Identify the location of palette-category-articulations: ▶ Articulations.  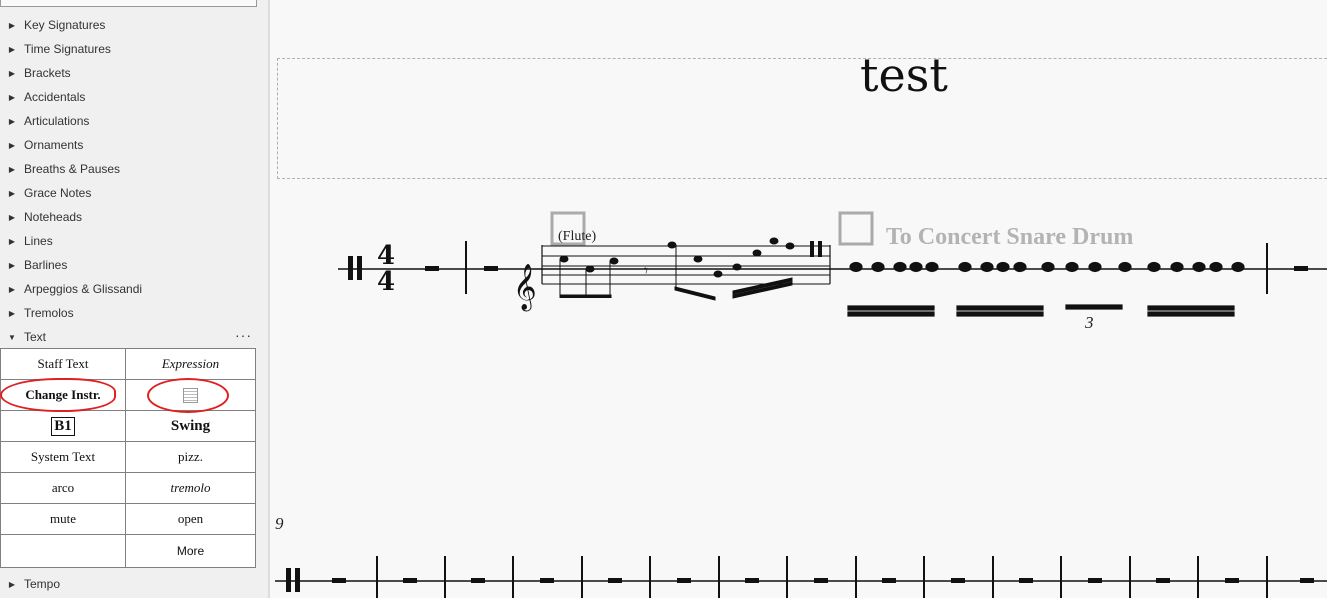
(130, 121).